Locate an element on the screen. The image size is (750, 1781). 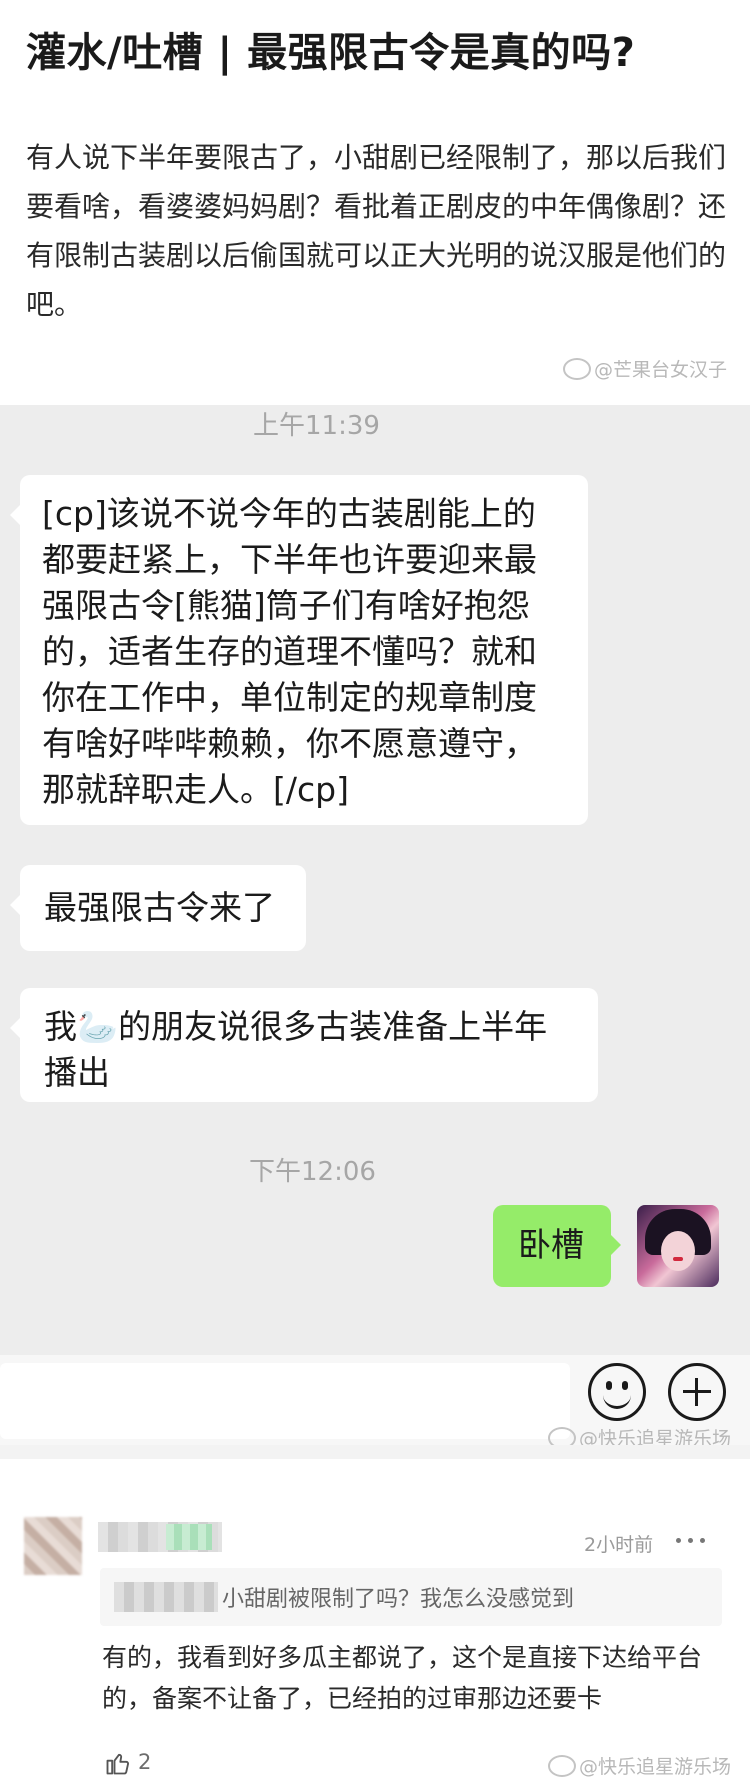
commenter-badge is located at coordinates (189, 1537).